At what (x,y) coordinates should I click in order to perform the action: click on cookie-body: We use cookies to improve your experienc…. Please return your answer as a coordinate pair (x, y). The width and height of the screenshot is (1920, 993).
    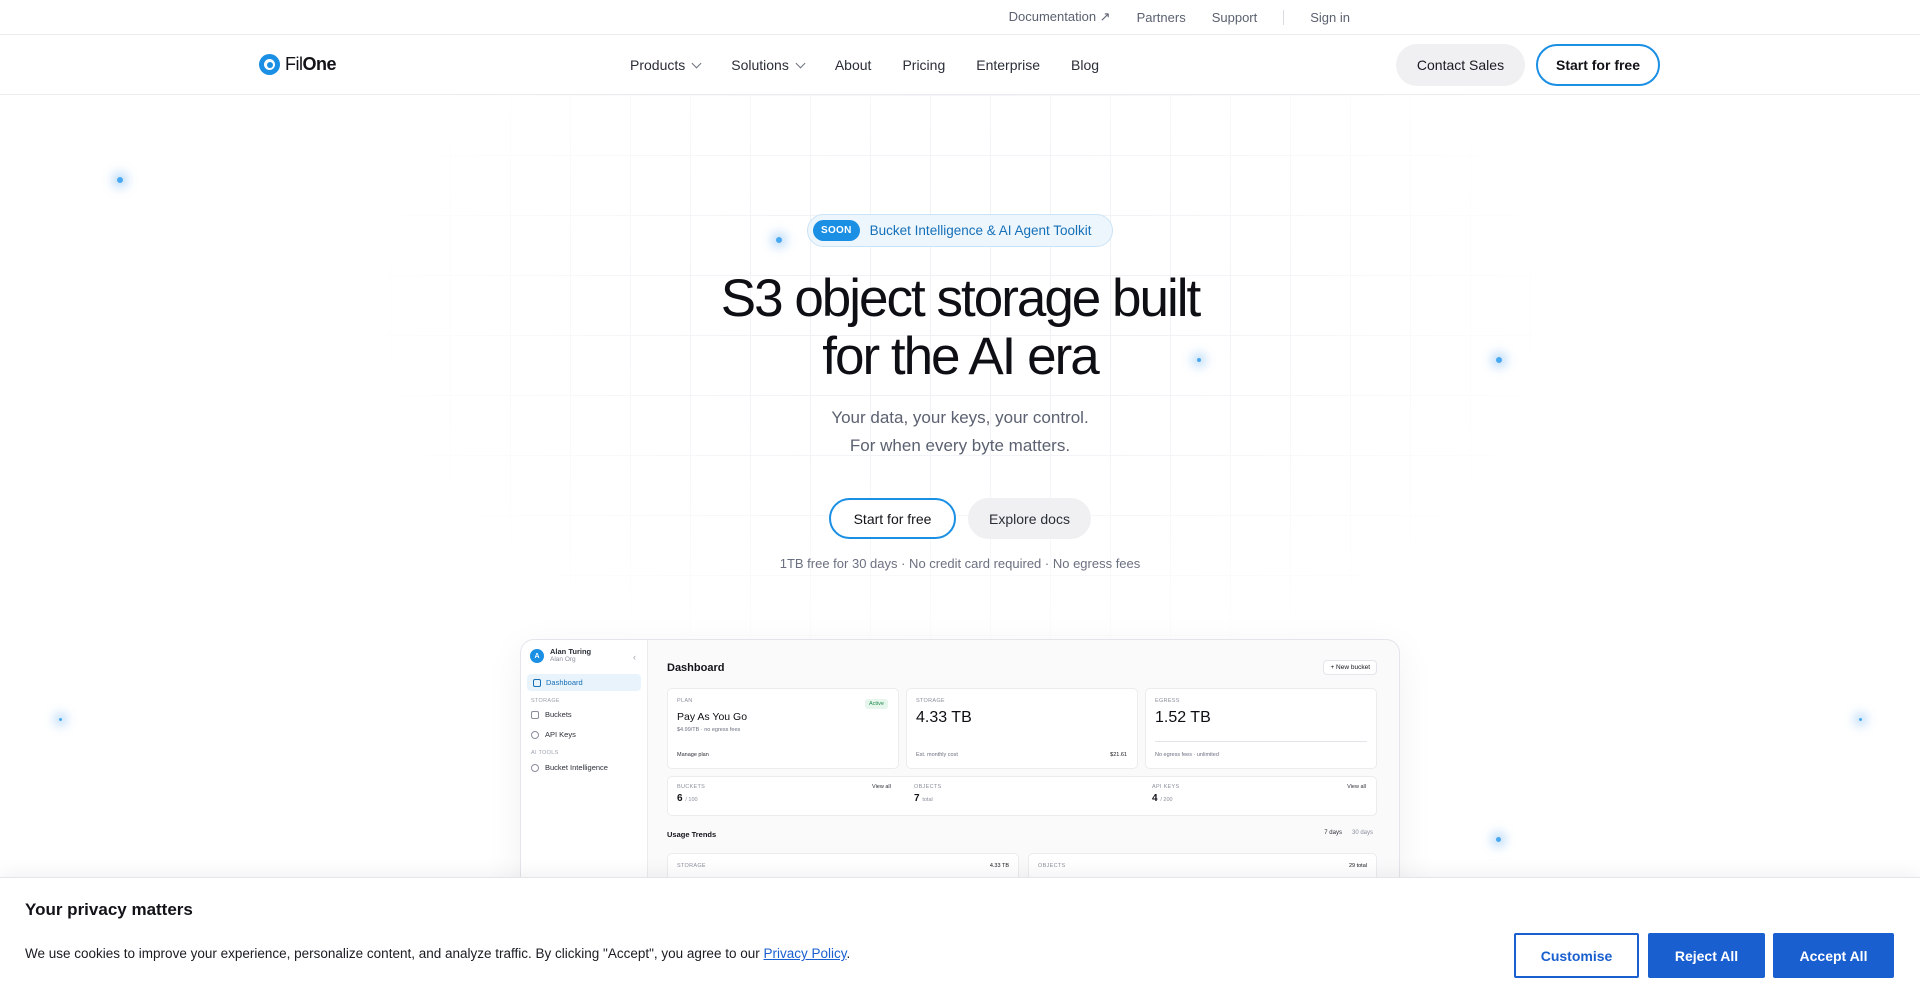
    Looking at the image, I should click on (394, 953).